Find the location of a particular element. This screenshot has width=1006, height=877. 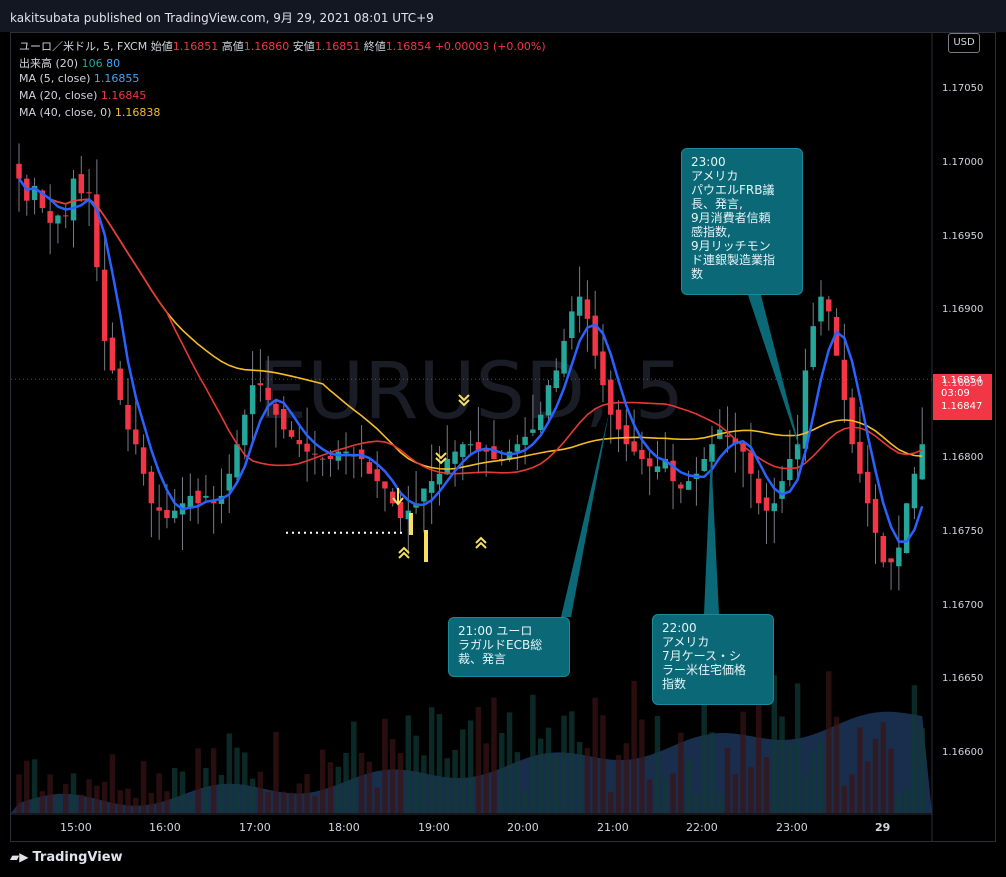

legend-ma20-label: MA (20, close) is located at coordinates (58, 95).